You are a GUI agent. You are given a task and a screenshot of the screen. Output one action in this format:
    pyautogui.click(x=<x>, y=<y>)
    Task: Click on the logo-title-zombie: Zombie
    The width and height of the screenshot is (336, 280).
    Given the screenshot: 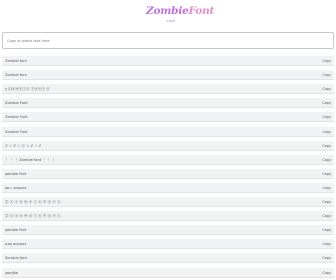 What is the action you would take?
    pyautogui.click(x=167, y=11)
    